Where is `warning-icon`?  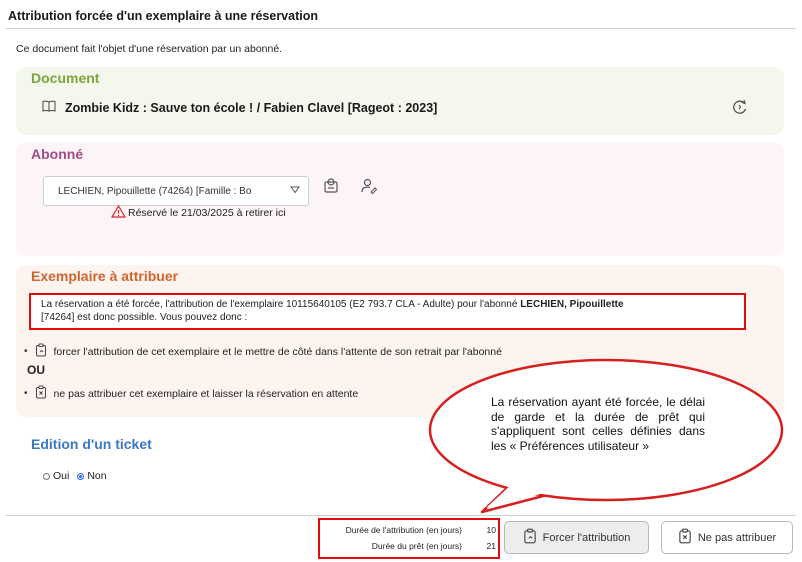
warning-icon is located at coordinates (118, 212).